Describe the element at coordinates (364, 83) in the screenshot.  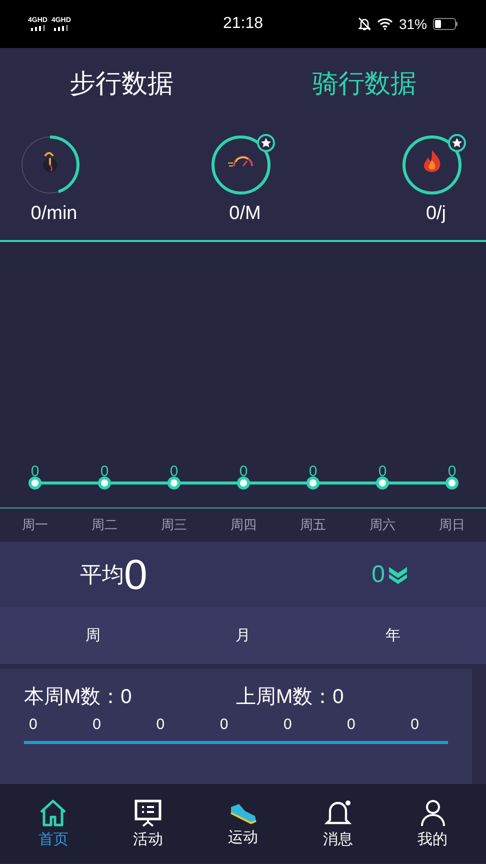
I see `tab: 骑行数据` at that location.